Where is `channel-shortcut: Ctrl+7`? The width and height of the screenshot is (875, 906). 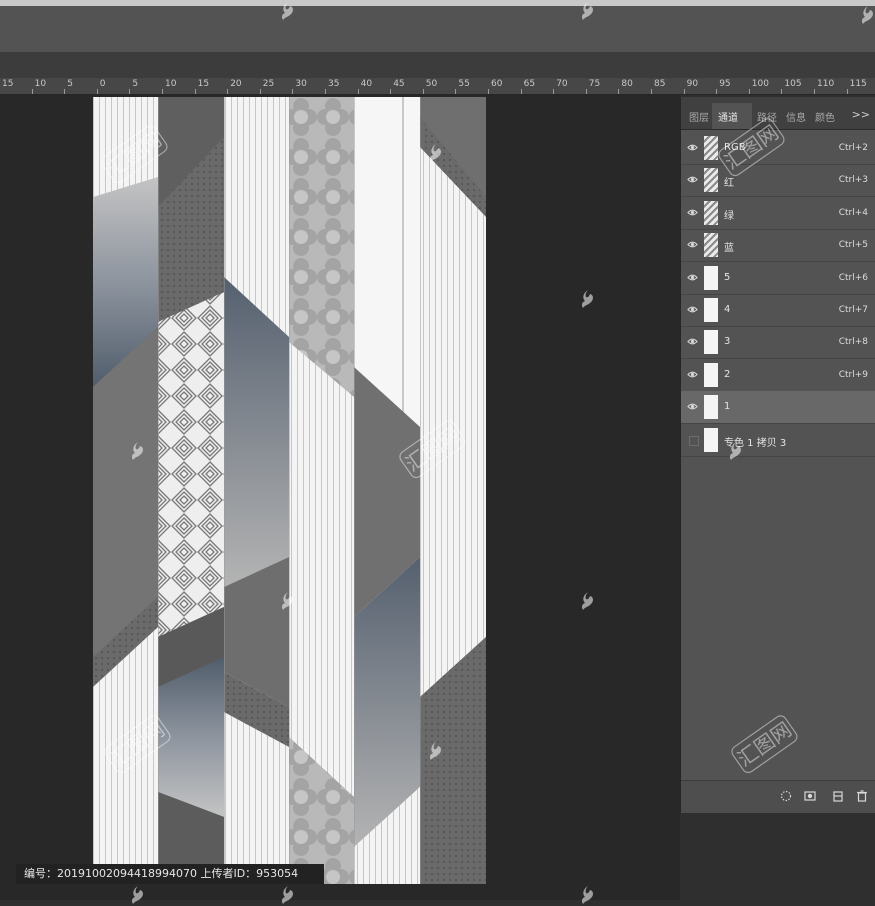
channel-shortcut: Ctrl+7 is located at coordinates (853, 310).